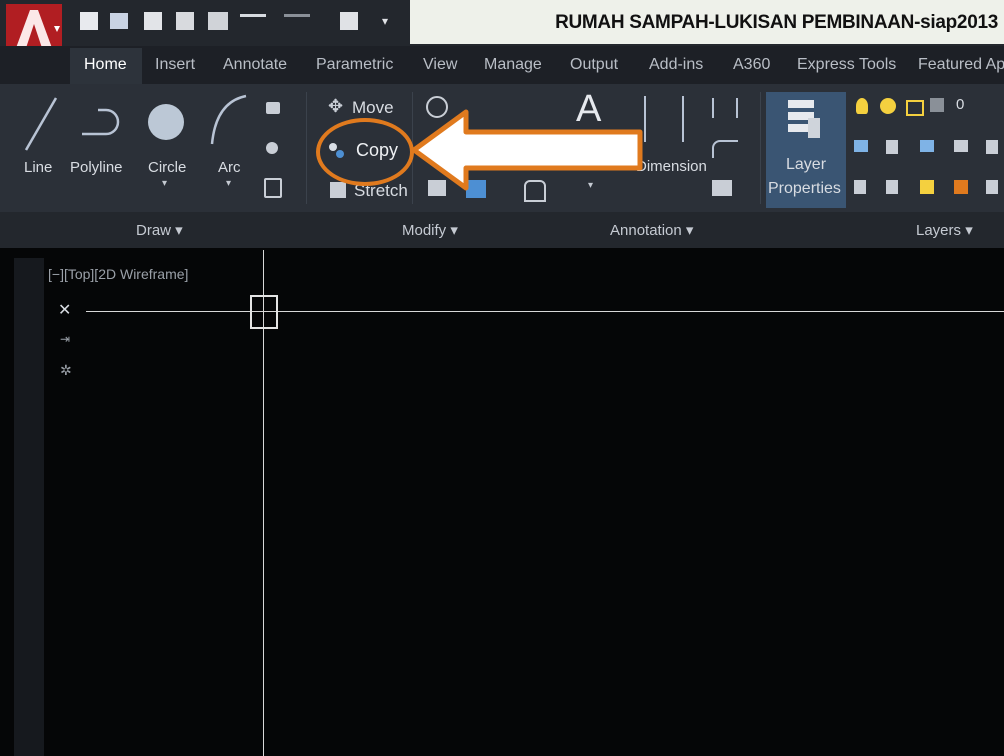 The image size is (1004, 756). Describe the element at coordinates (373, 108) in the screenshot. I see `move-button: Move` at that location.